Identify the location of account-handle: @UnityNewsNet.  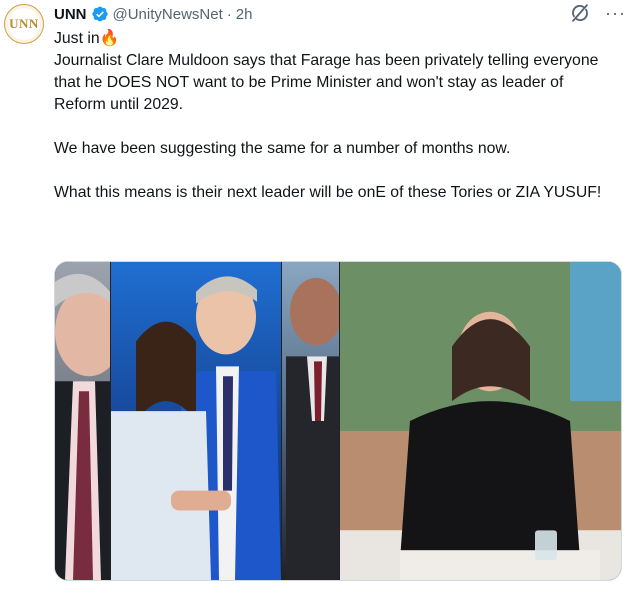
(168, 14).